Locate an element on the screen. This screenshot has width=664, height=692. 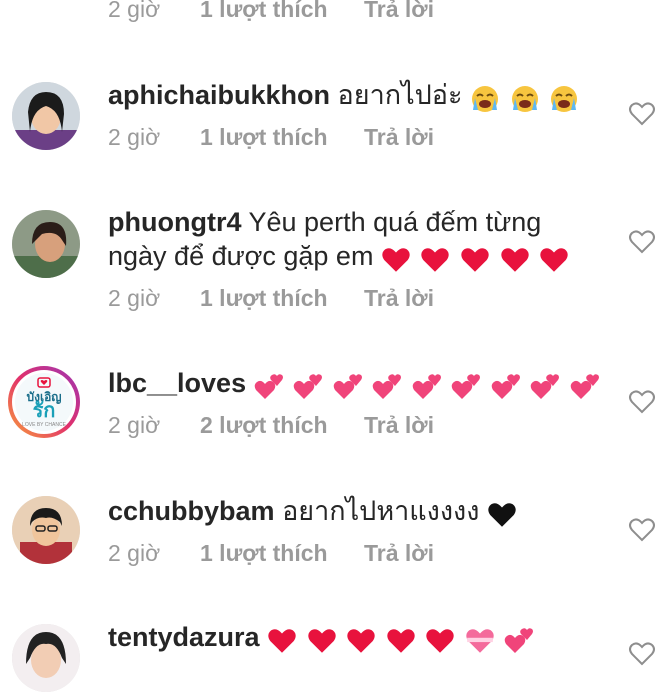
comment-text: tentydazura is located at coordinates (322, 638).